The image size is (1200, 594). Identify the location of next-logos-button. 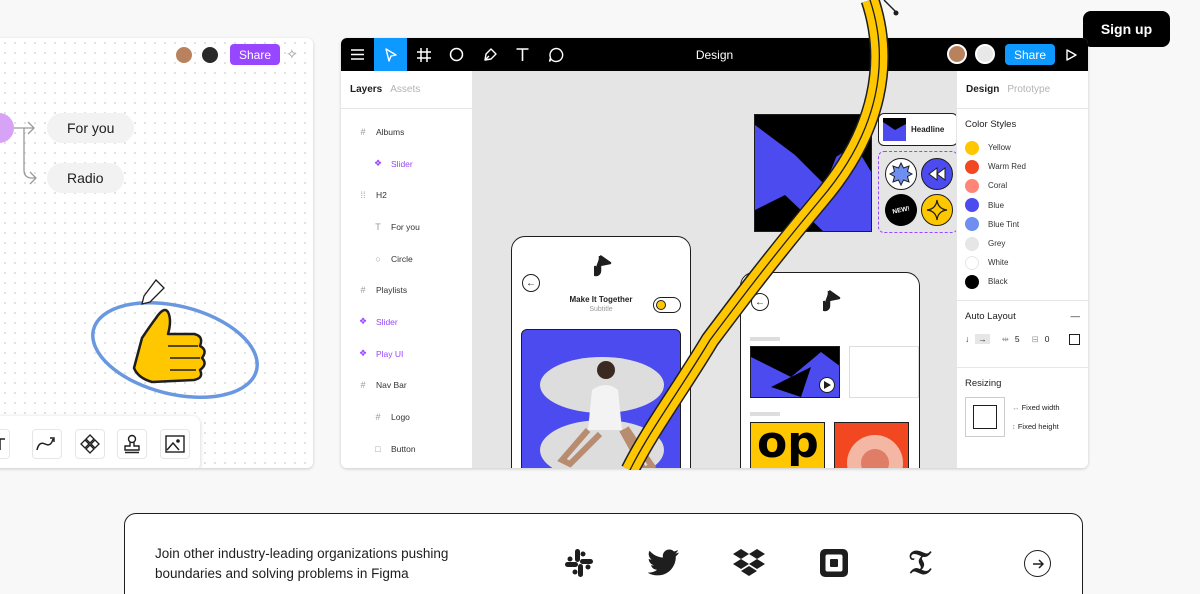
(1037, 563).